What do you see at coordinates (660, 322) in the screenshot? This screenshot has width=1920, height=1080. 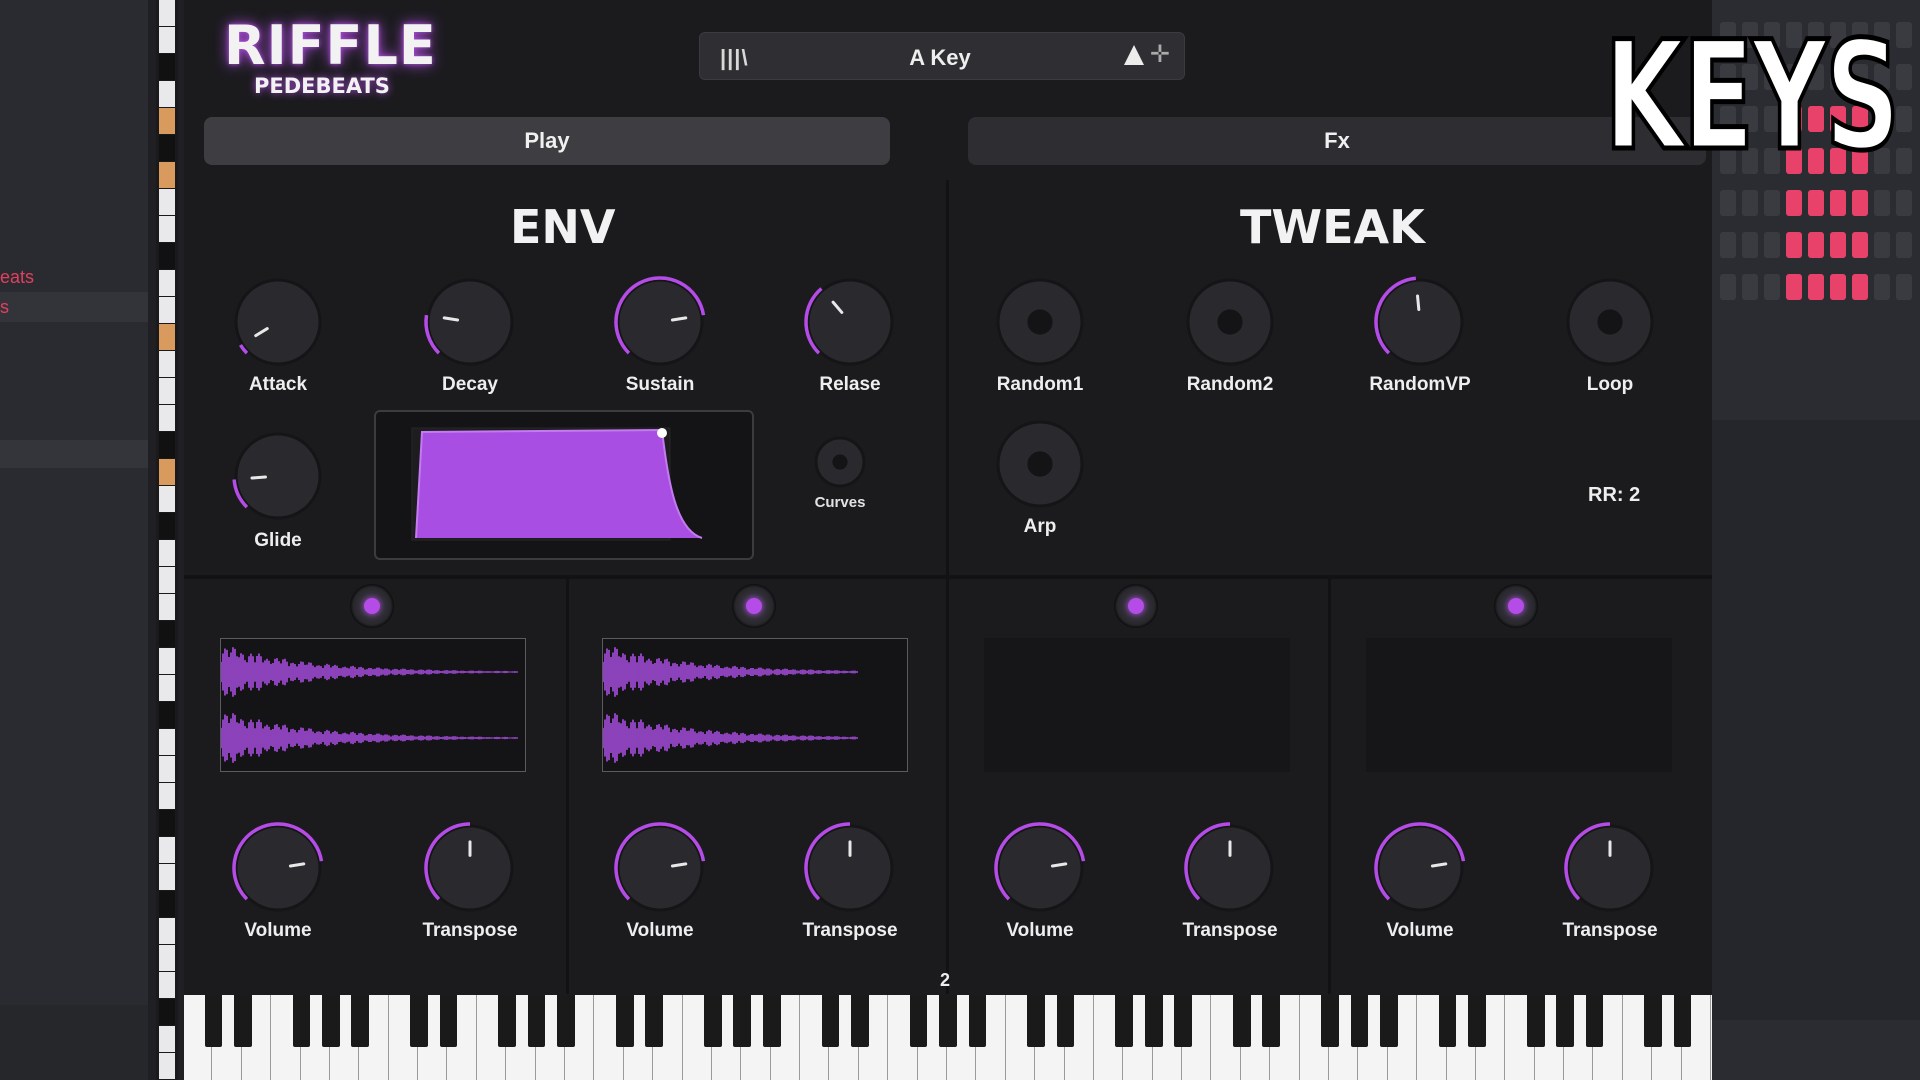 I see `sustain-knob` at bounding box center [660, 322].